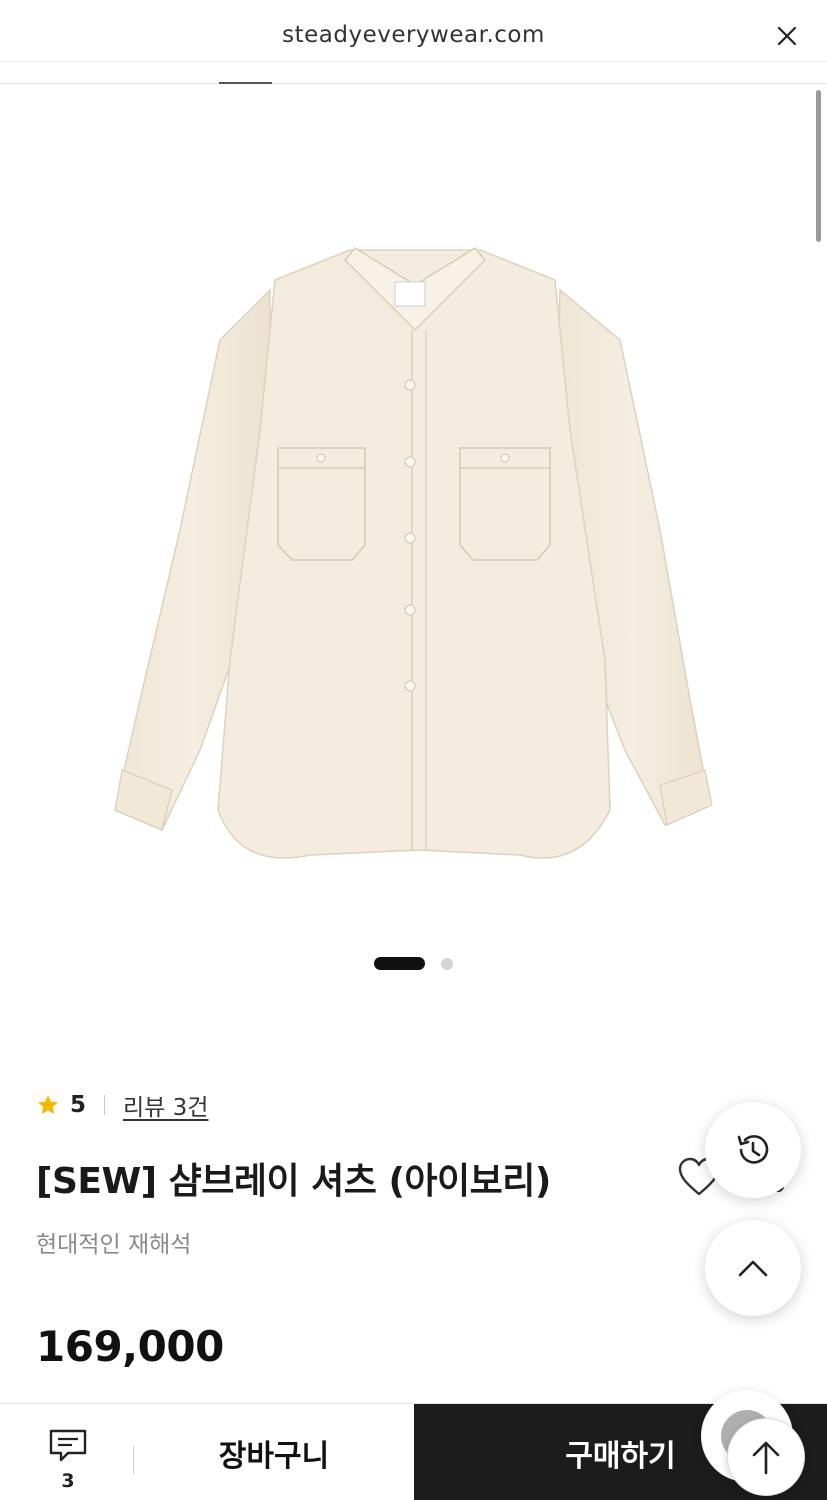 Image resolution: width=827 pixels, height=1500 pixels. I want to click on scrollbar, so click(818, 166).